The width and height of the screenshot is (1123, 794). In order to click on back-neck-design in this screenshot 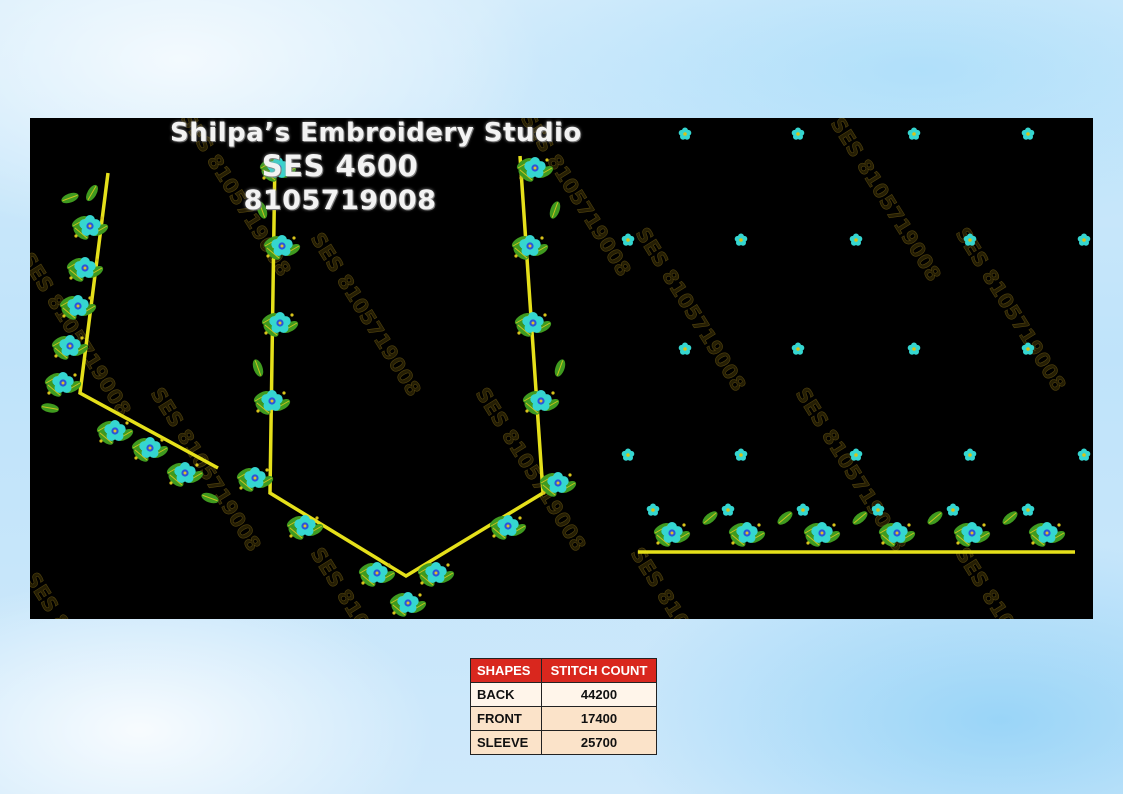, I will do `click(130, 339)`.